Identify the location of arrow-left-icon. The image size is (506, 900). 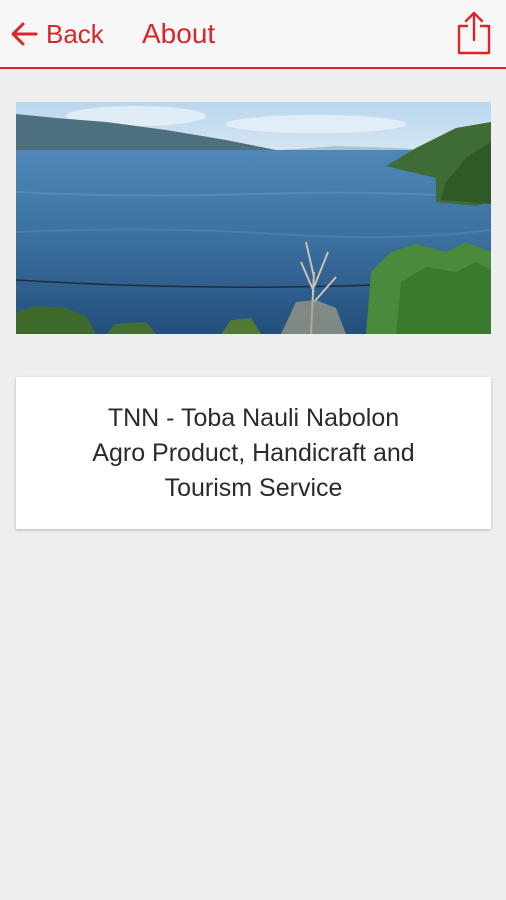
(24, 34).